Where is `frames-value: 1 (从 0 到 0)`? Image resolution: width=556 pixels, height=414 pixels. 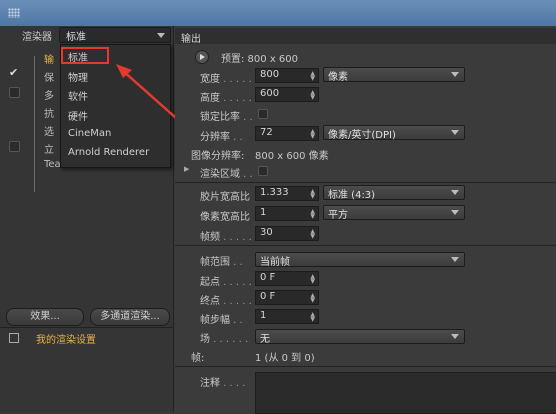 frames-value: 1 (从 0 到 0) is located at coordinates (285, 358).